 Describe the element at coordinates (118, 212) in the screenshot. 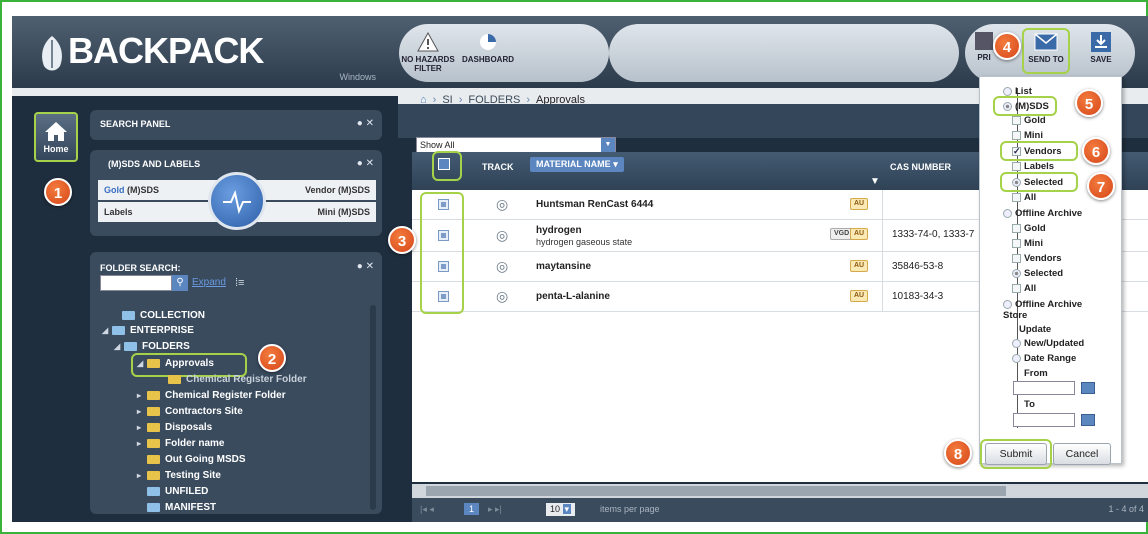

I see `labels-link: Labels` at that location.